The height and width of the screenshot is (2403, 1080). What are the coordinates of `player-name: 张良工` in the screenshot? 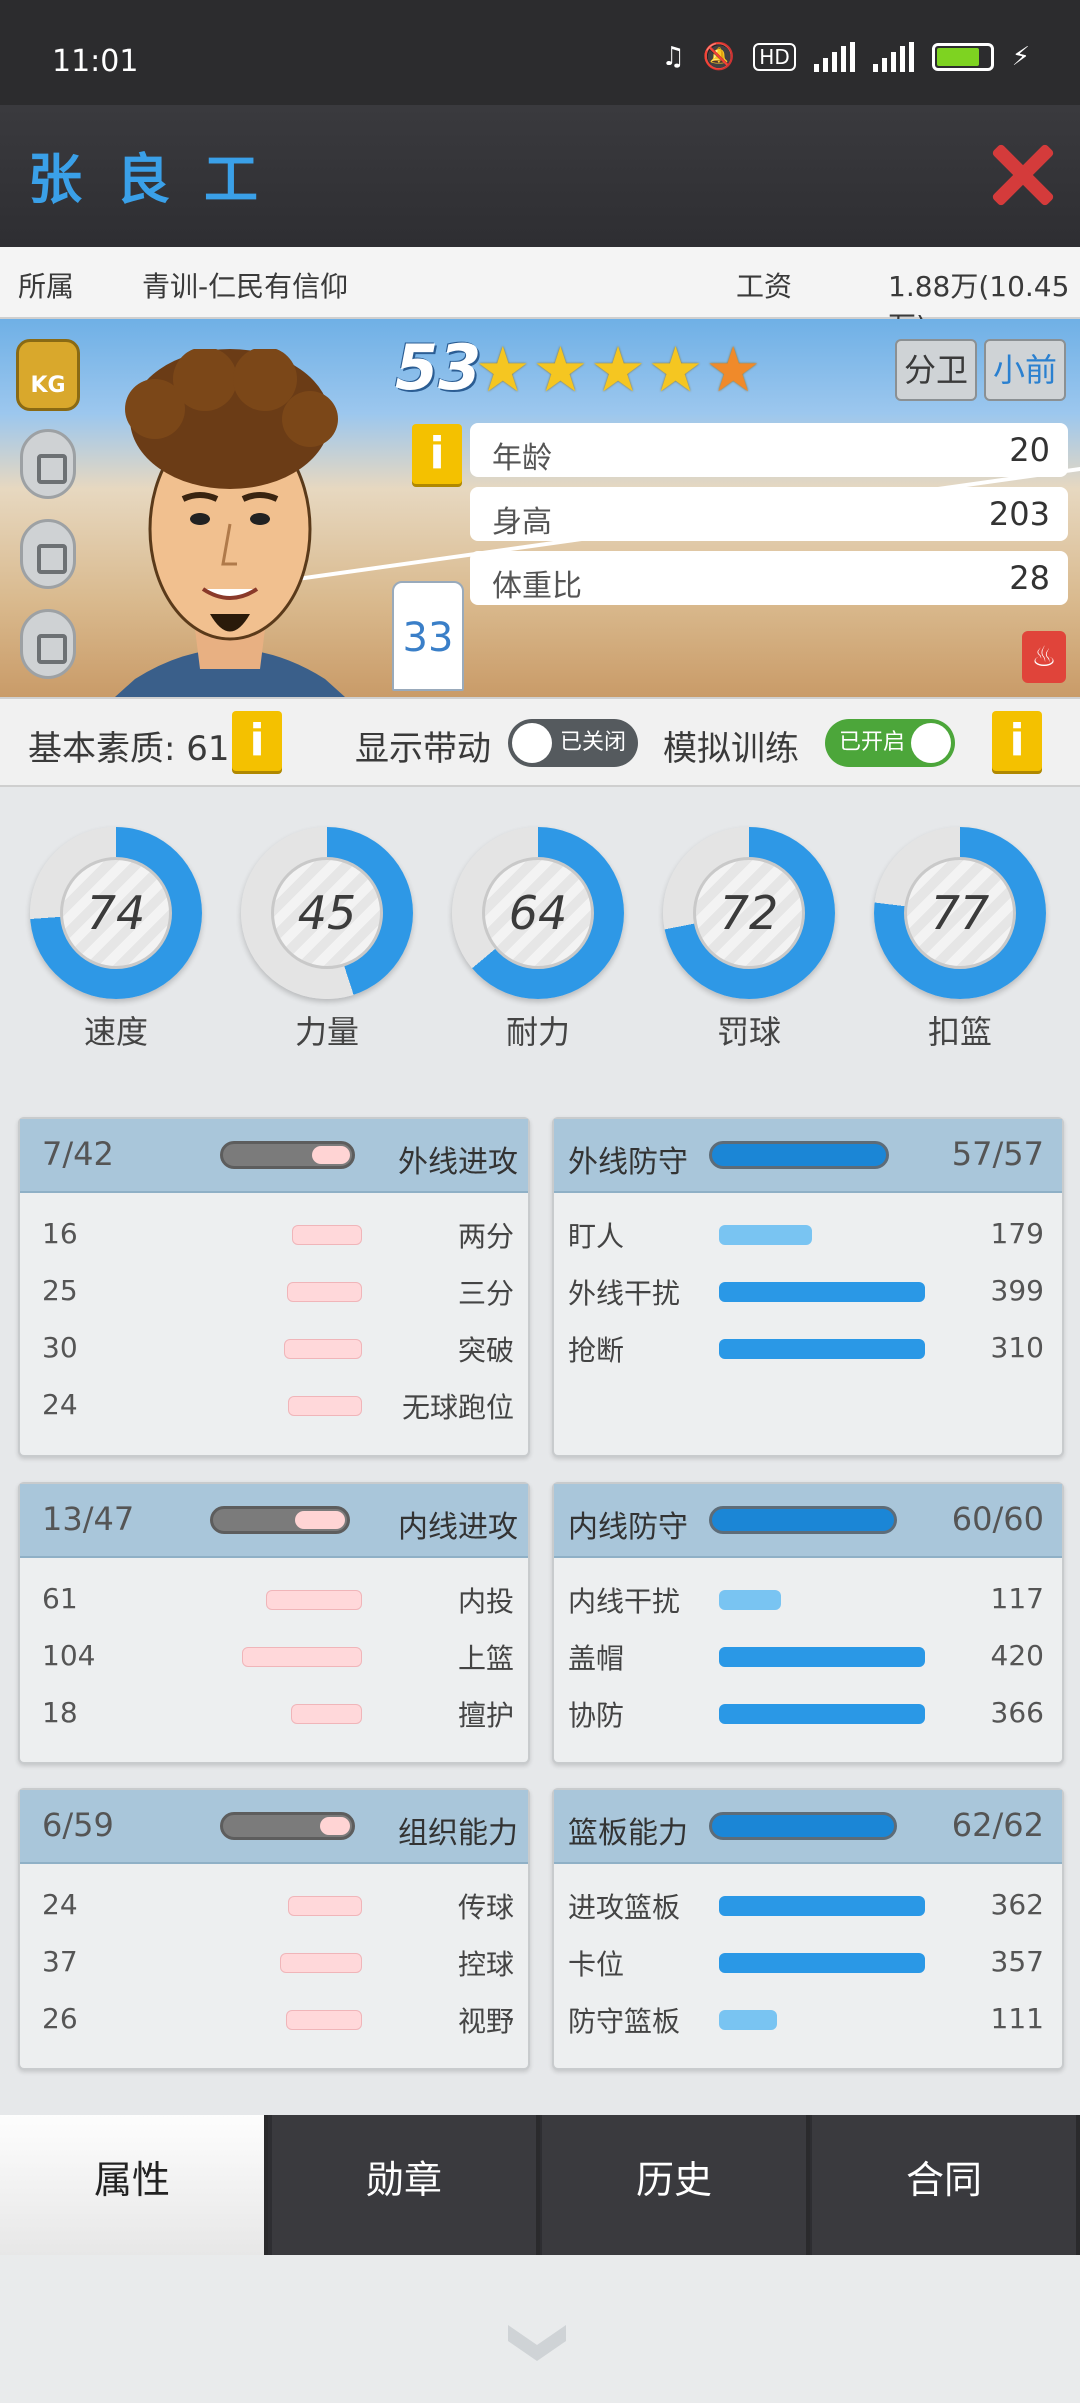 It's located at (160, 179).